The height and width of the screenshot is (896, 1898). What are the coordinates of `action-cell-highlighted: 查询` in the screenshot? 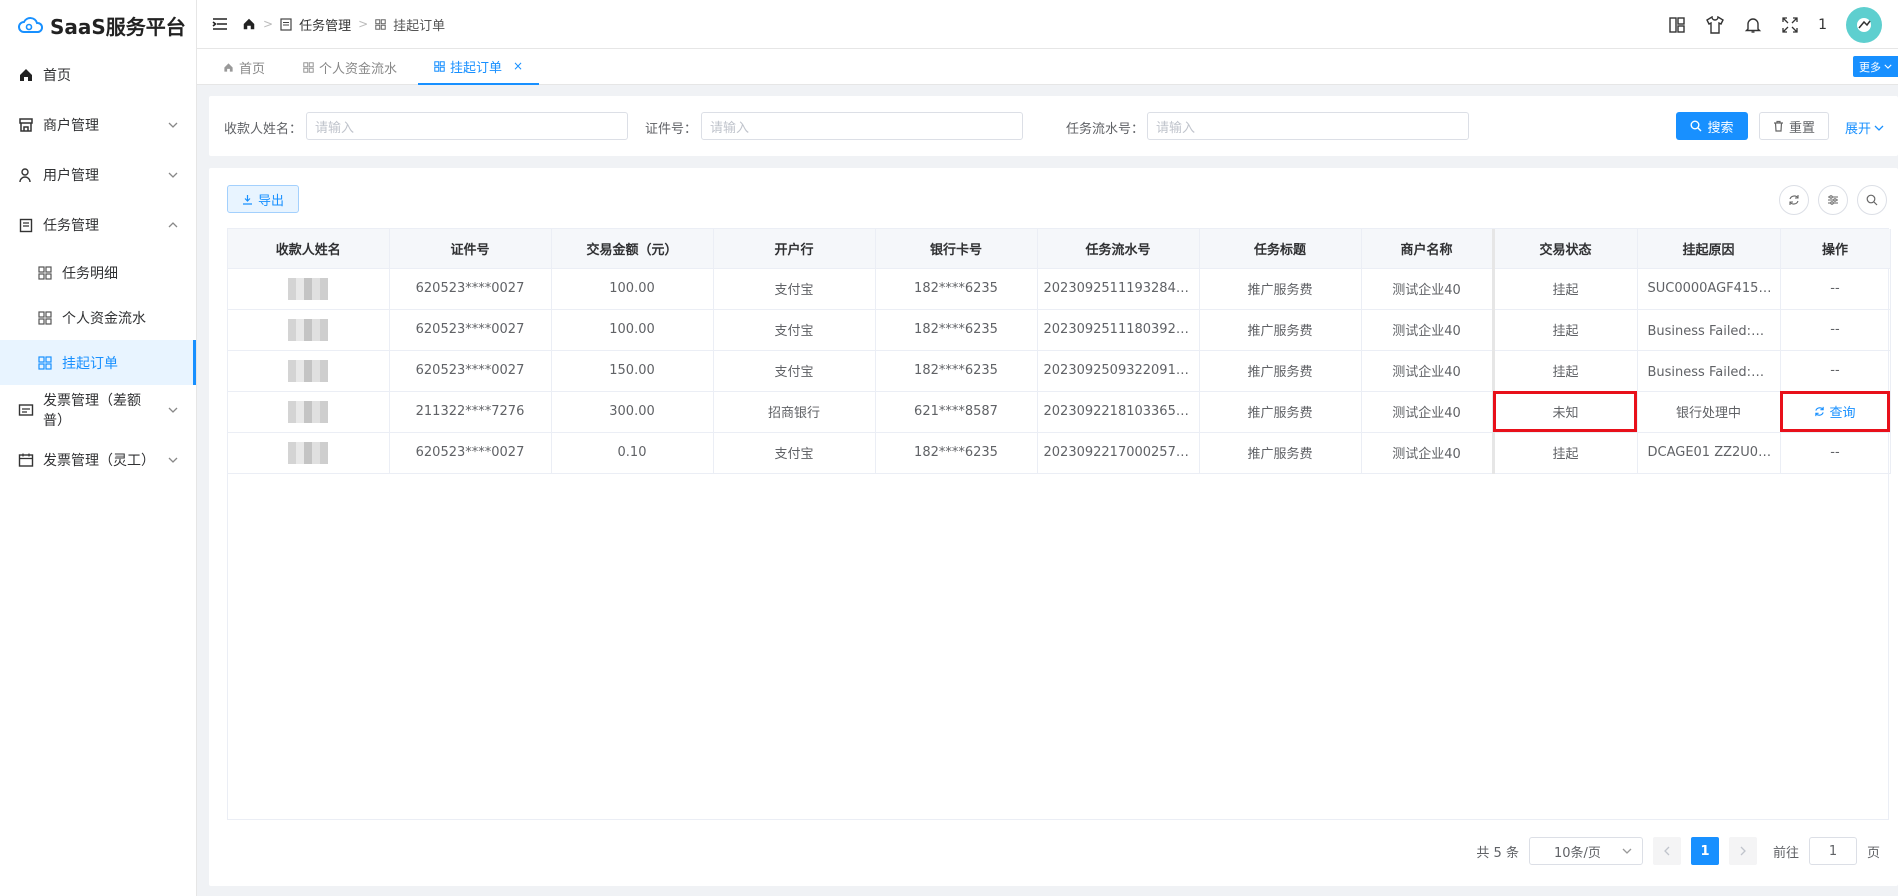 It's located at (1835, 412).